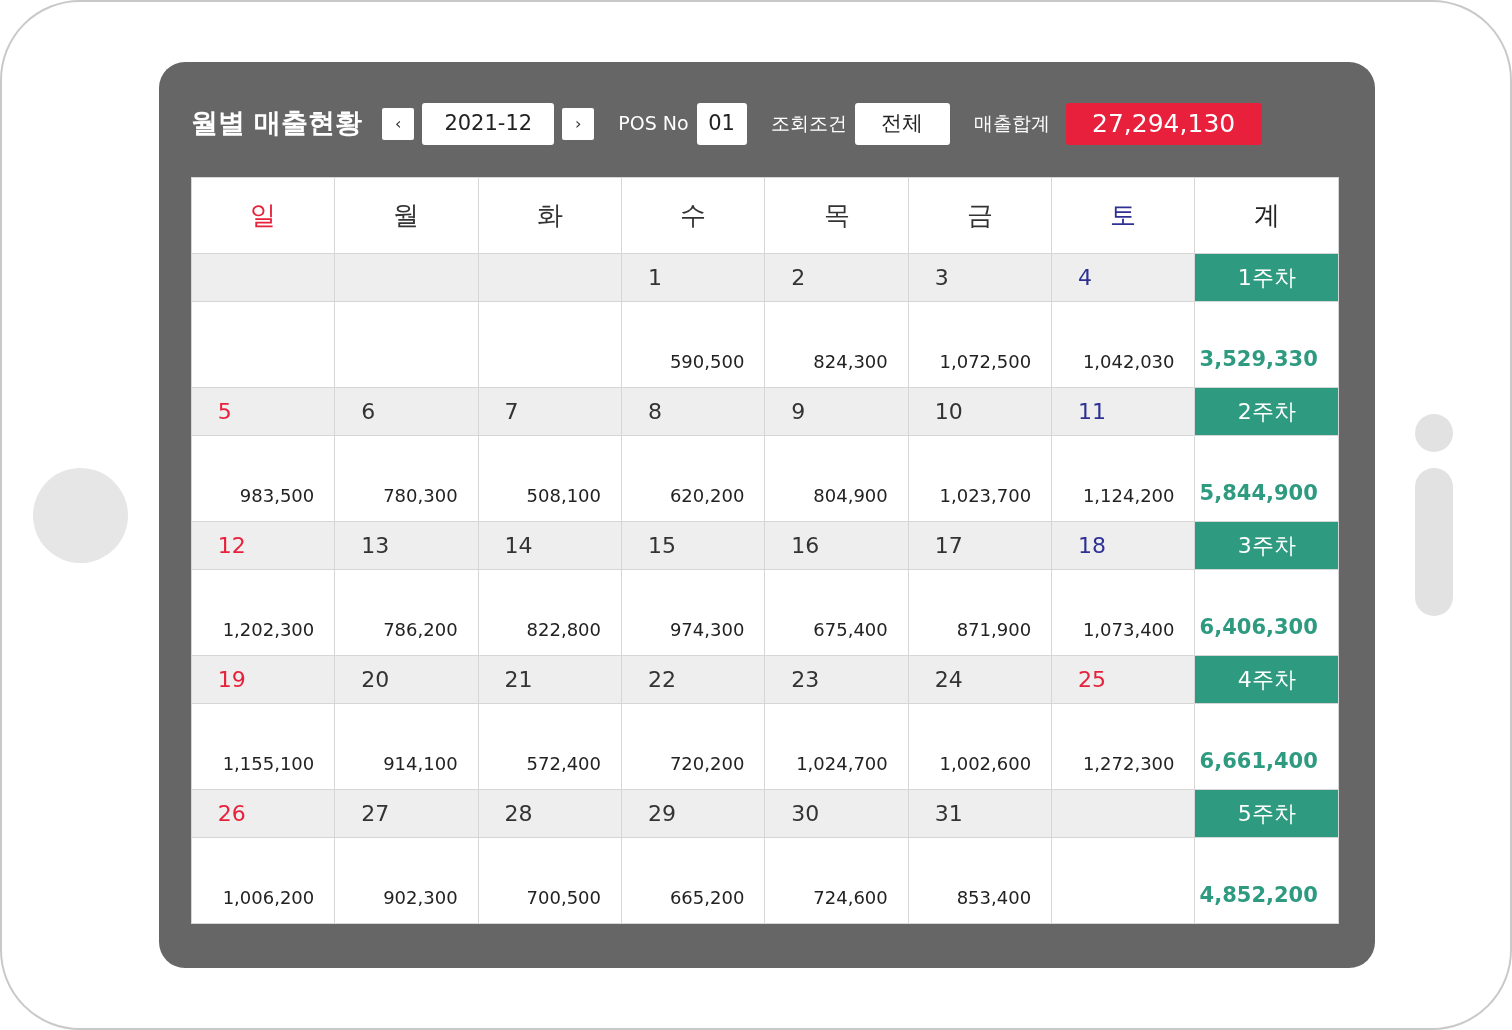  I want to click on week-total-cell: 6,661,400, so click(1267, 746).